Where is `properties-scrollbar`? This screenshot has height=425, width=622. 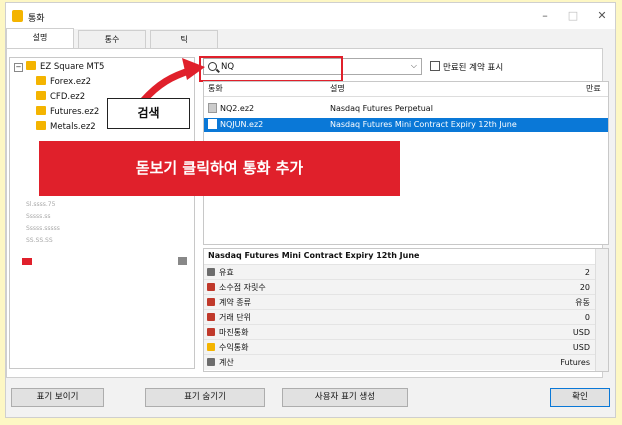
properties-scrollbar is located at coordinates (601, 310).